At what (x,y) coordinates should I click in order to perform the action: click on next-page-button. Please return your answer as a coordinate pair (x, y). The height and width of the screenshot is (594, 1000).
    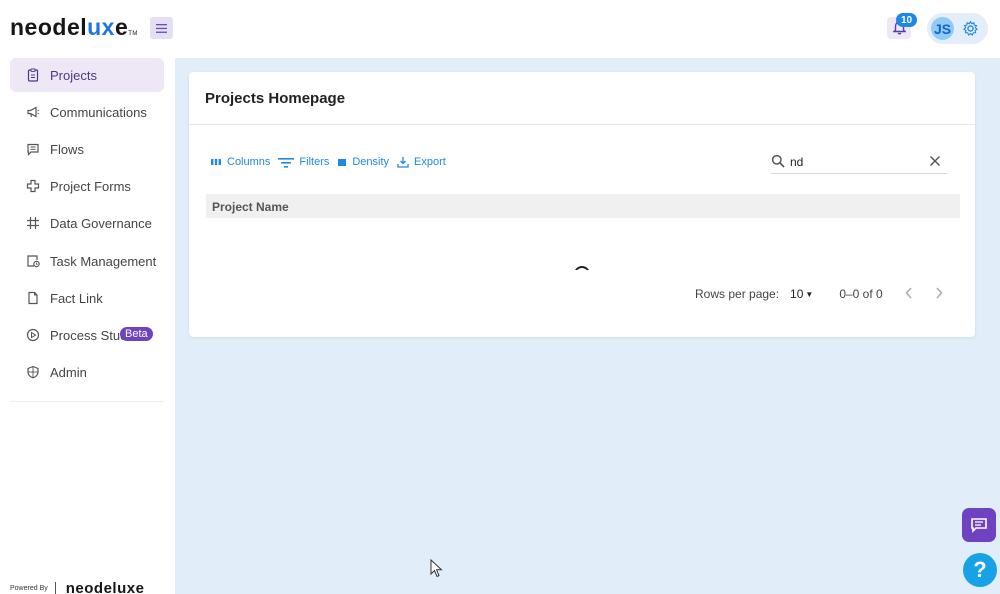
    Looking at the image, I should click on (939, 294).